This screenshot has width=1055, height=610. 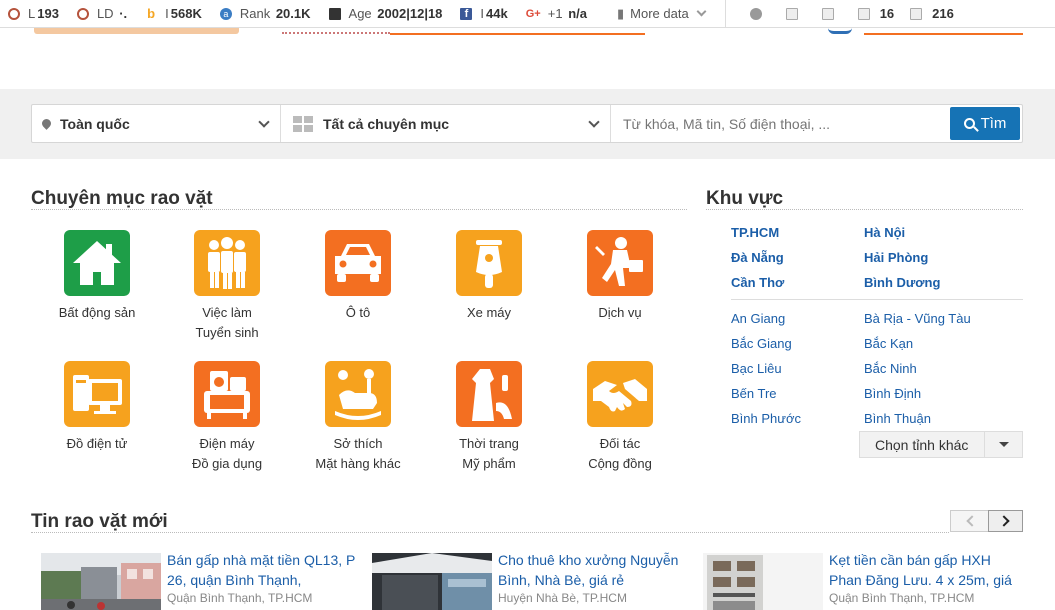 What do you see at coordinates (387, 14) in the screenshot?
I see `seo-item-age: Age 2002|12|18` at bounding box center [387, 14].